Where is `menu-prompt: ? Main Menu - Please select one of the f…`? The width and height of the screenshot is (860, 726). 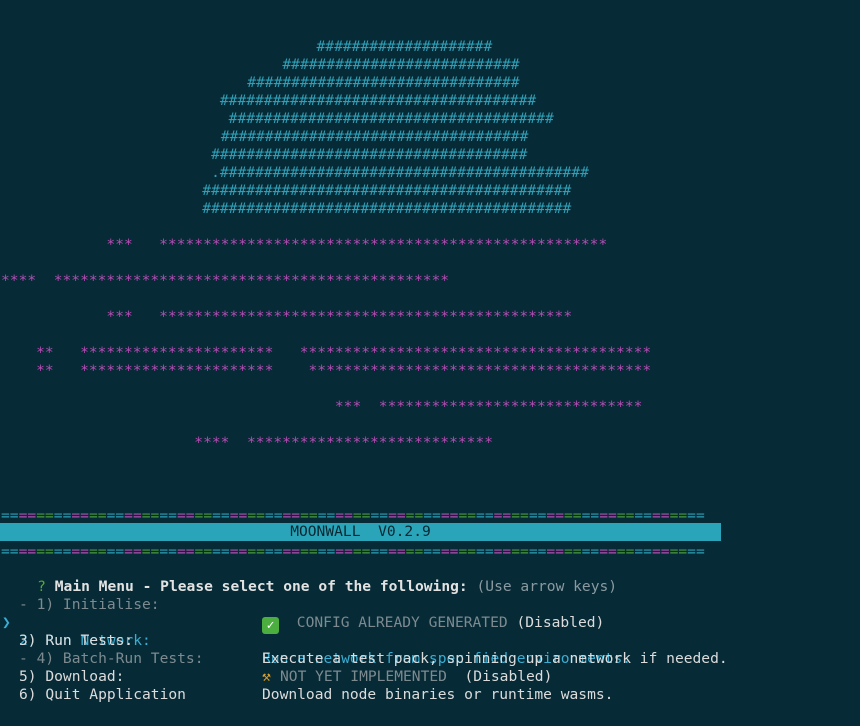
menu-prompt: ? Main Menu - Please select one of the f… is located at coordinates (309, 577).